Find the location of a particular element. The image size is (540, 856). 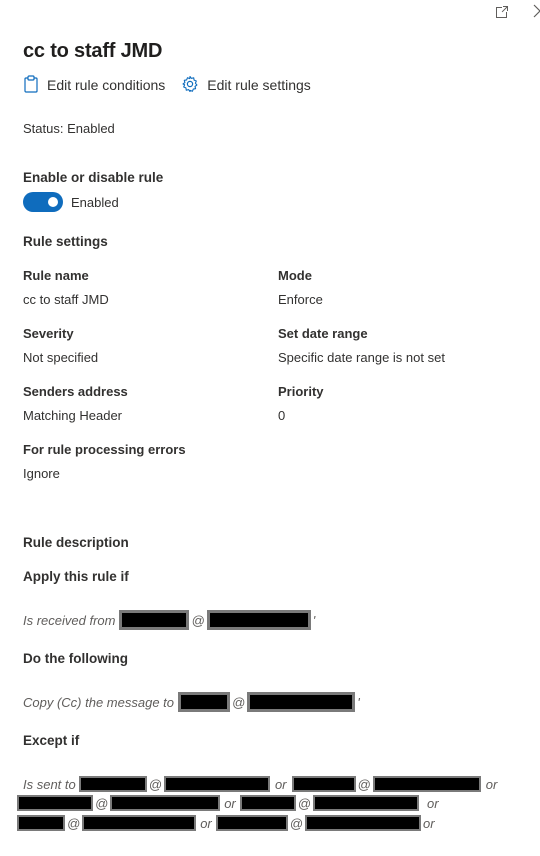

enable-toggle-row: Enabled is located at coordinates (71, 202).